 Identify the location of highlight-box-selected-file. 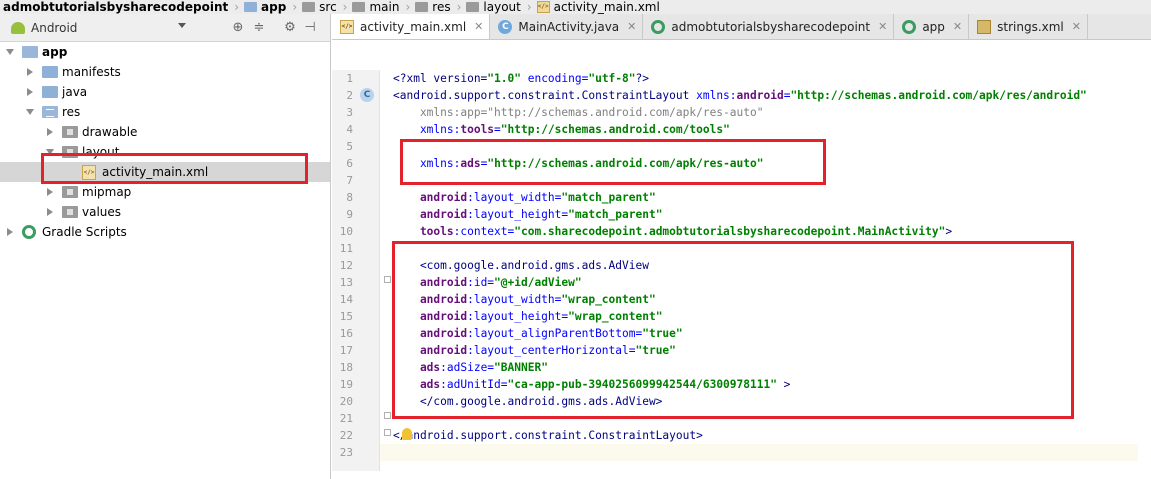
(174, 168).